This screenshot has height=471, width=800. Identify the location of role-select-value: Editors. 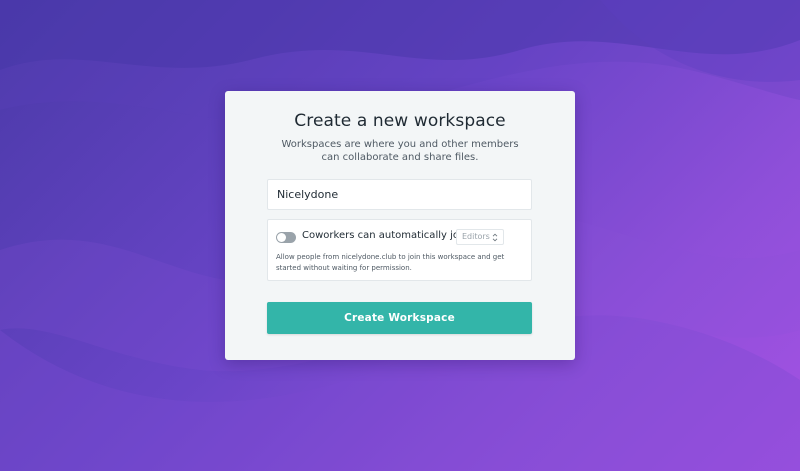
(476, 236).